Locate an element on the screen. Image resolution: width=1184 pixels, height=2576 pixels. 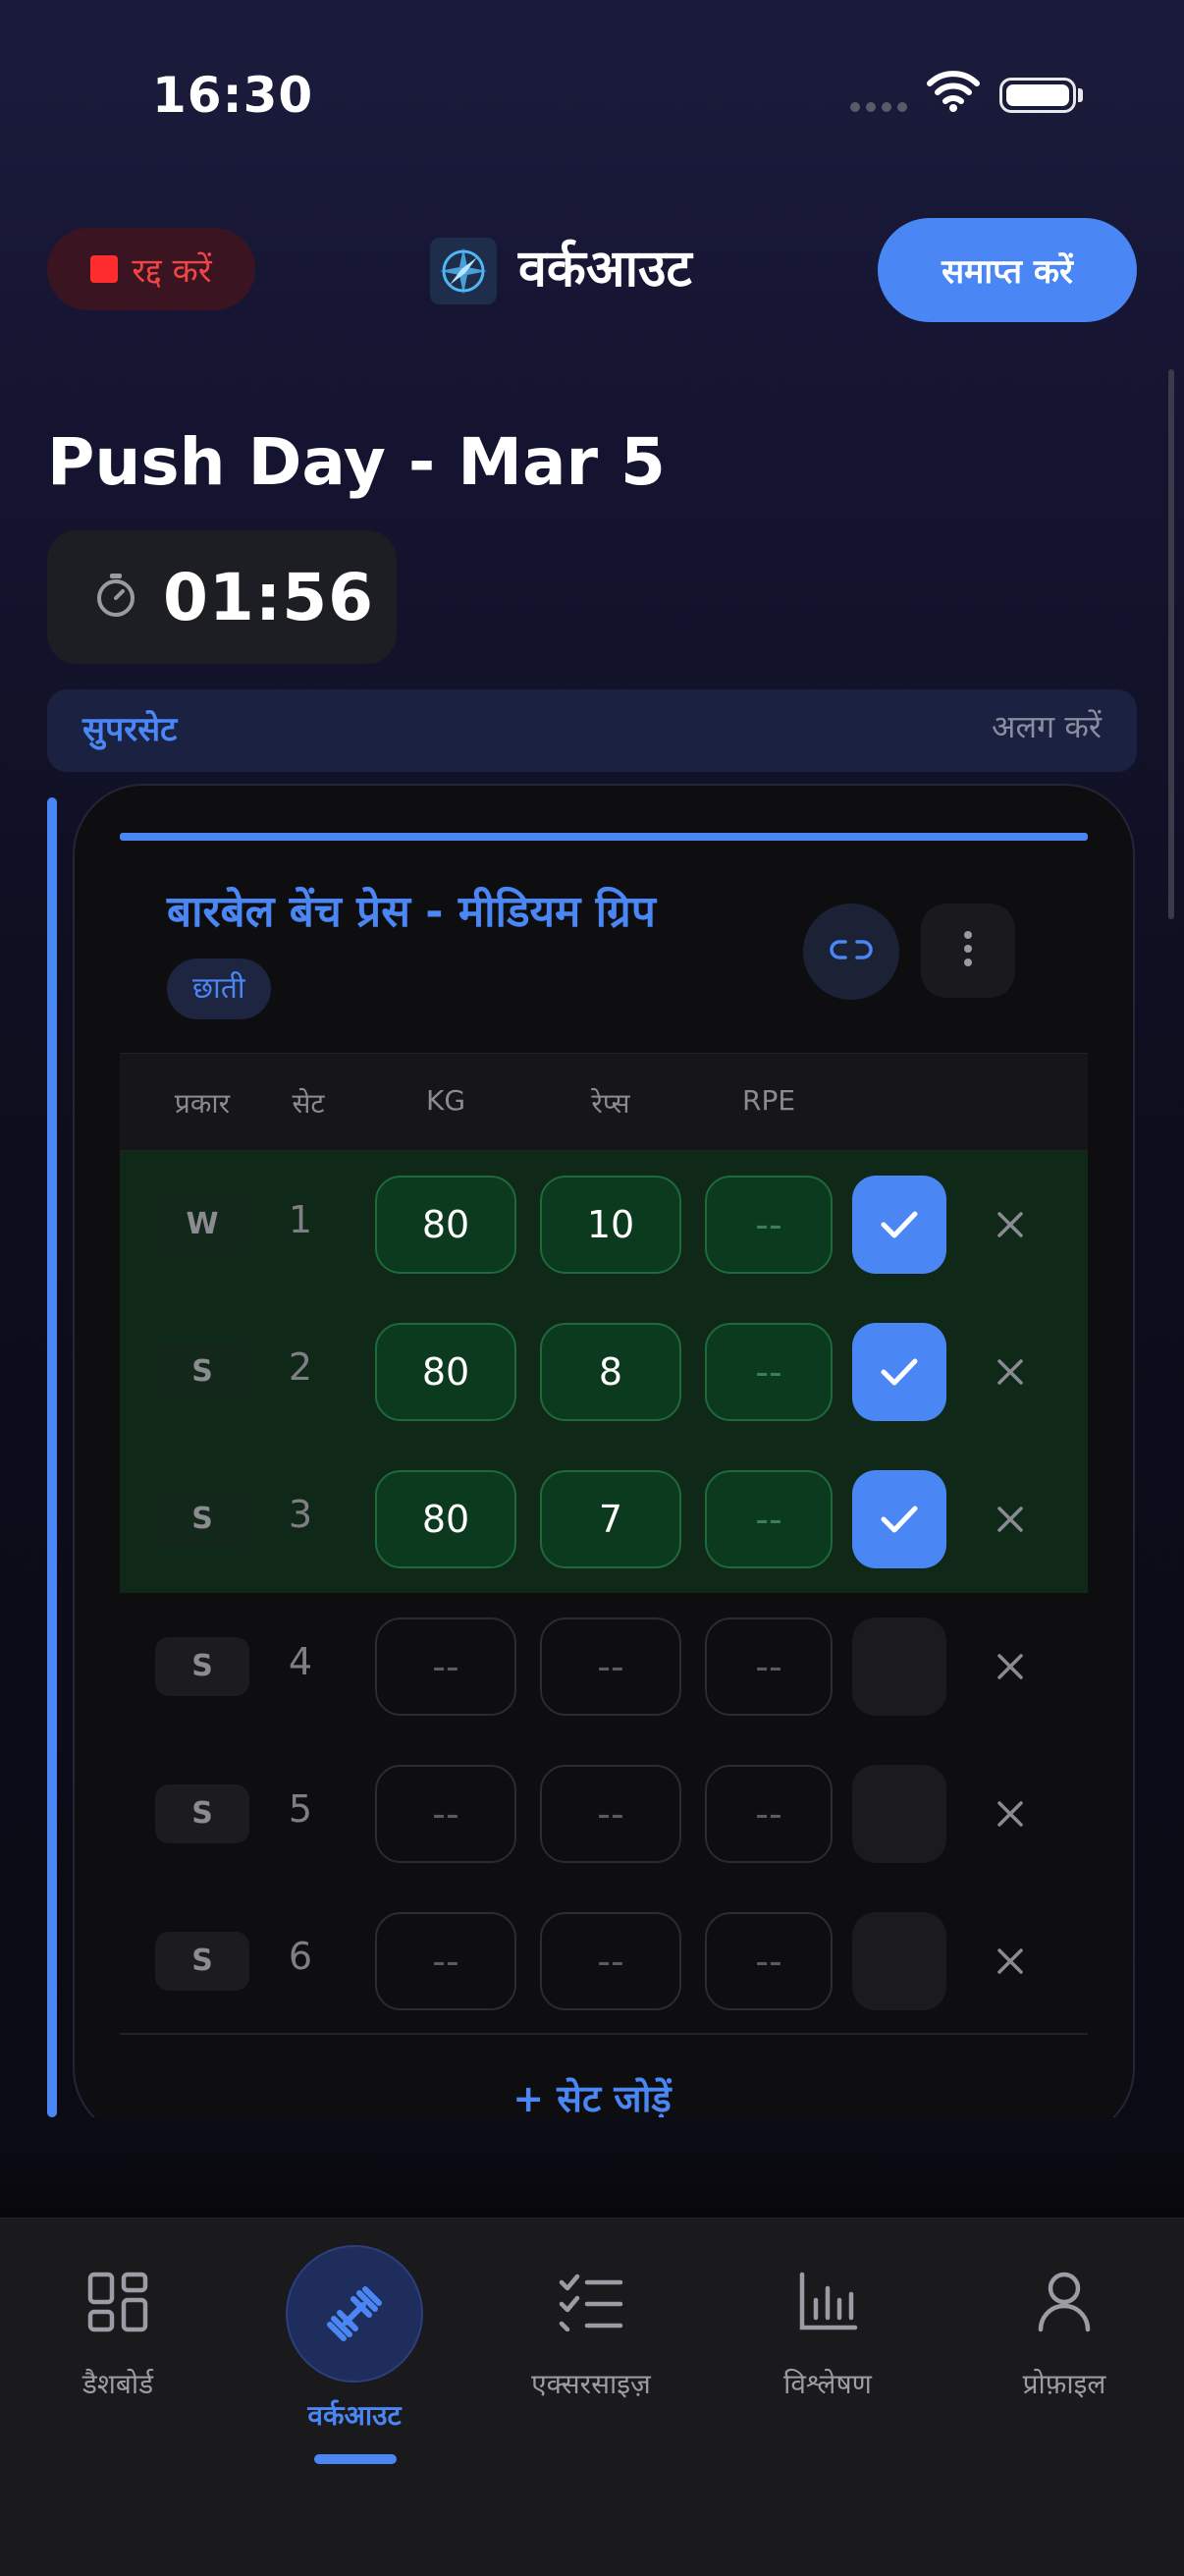
set-number: 5 is located at coordinates (300, 1809).